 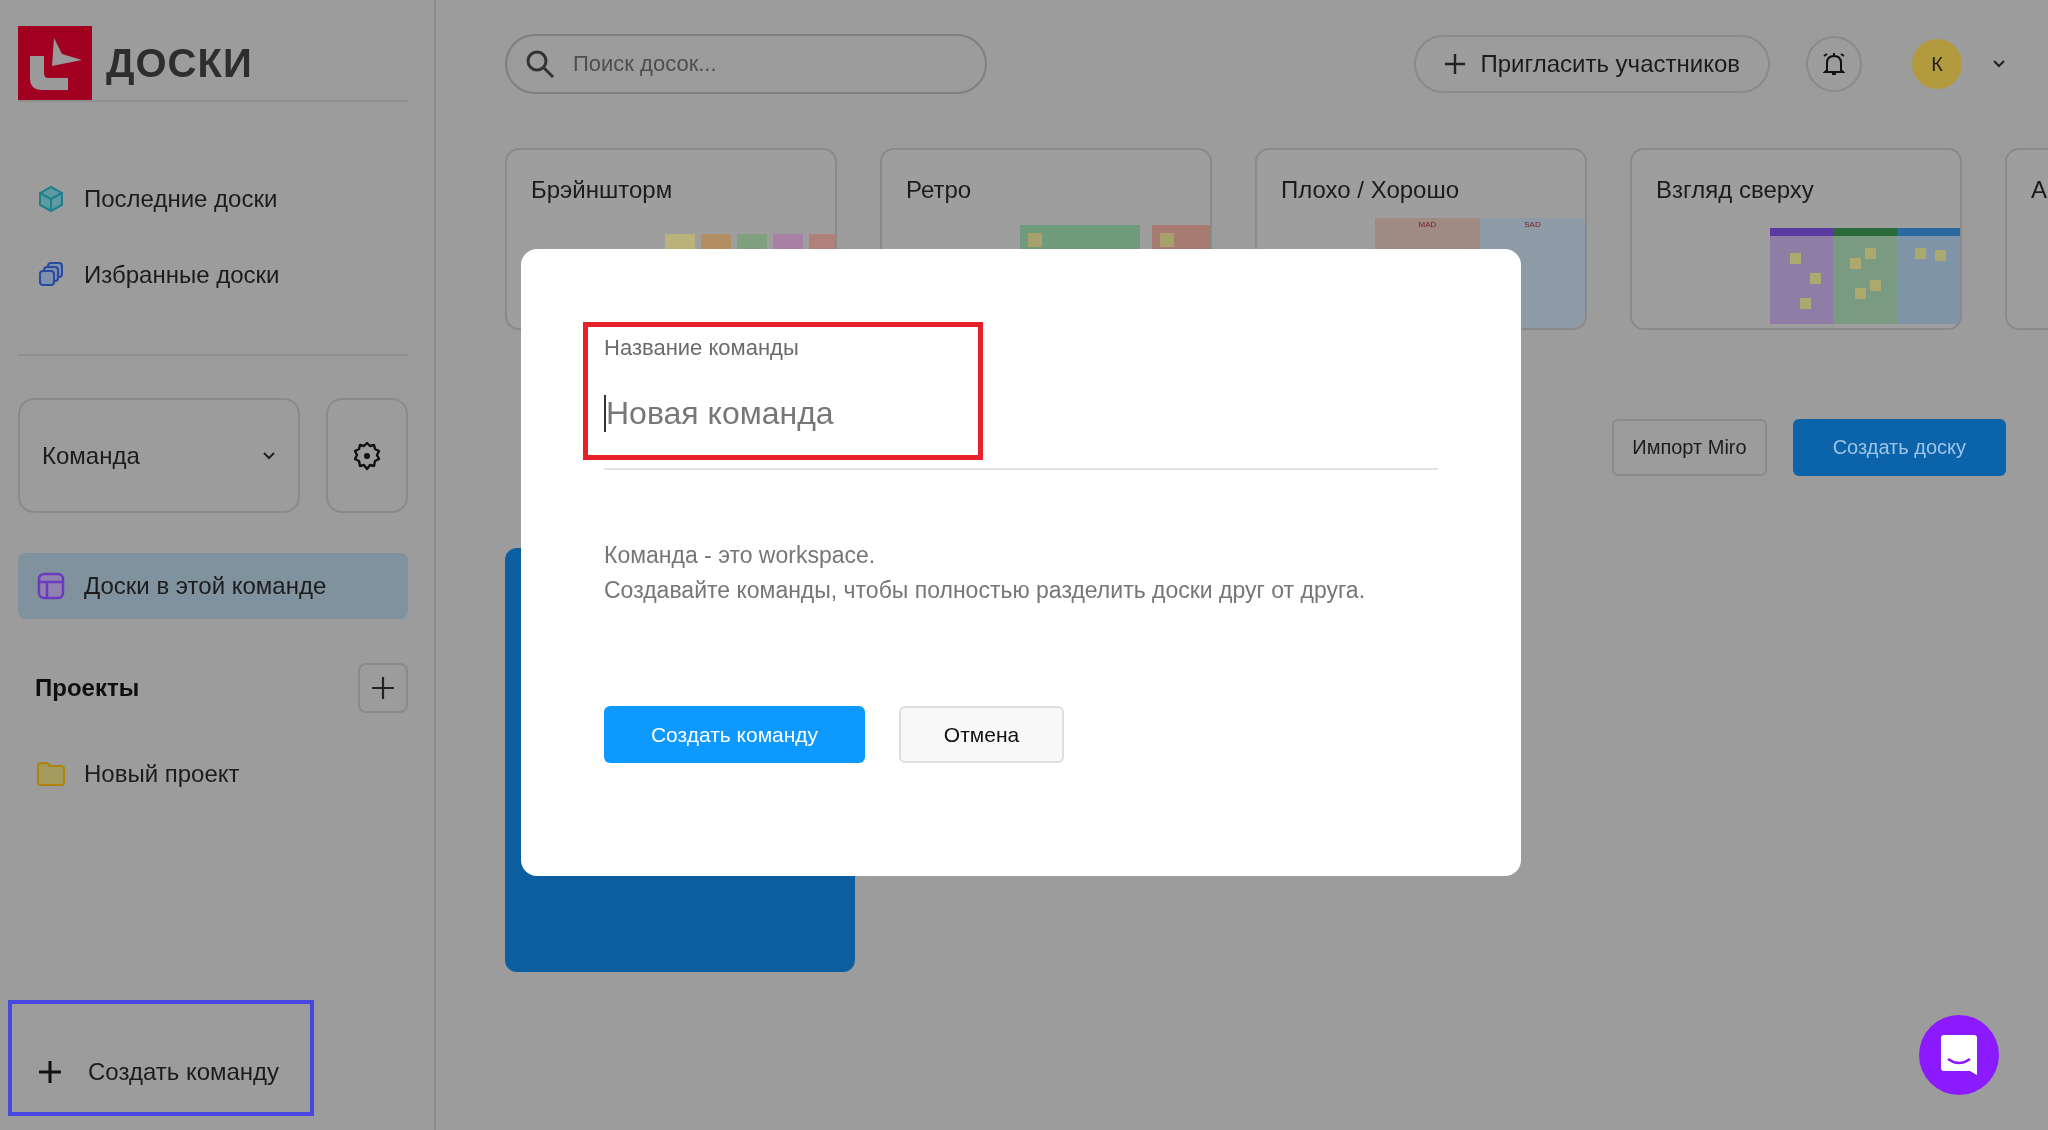 I want to click on template-title: Взгляд сверху, so click(x=1735, y=190).